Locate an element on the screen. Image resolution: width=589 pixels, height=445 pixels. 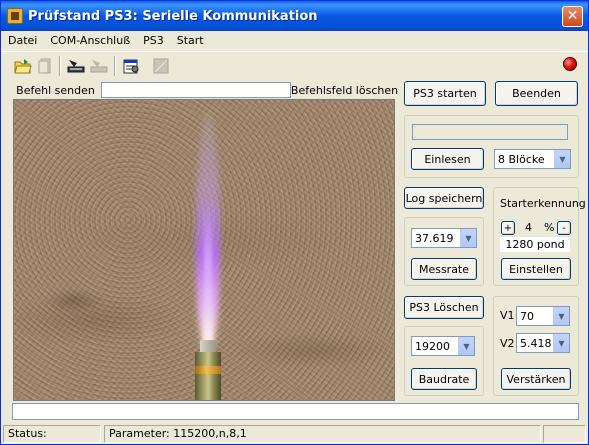
minus-button: - is located at coordinates (564, 228).